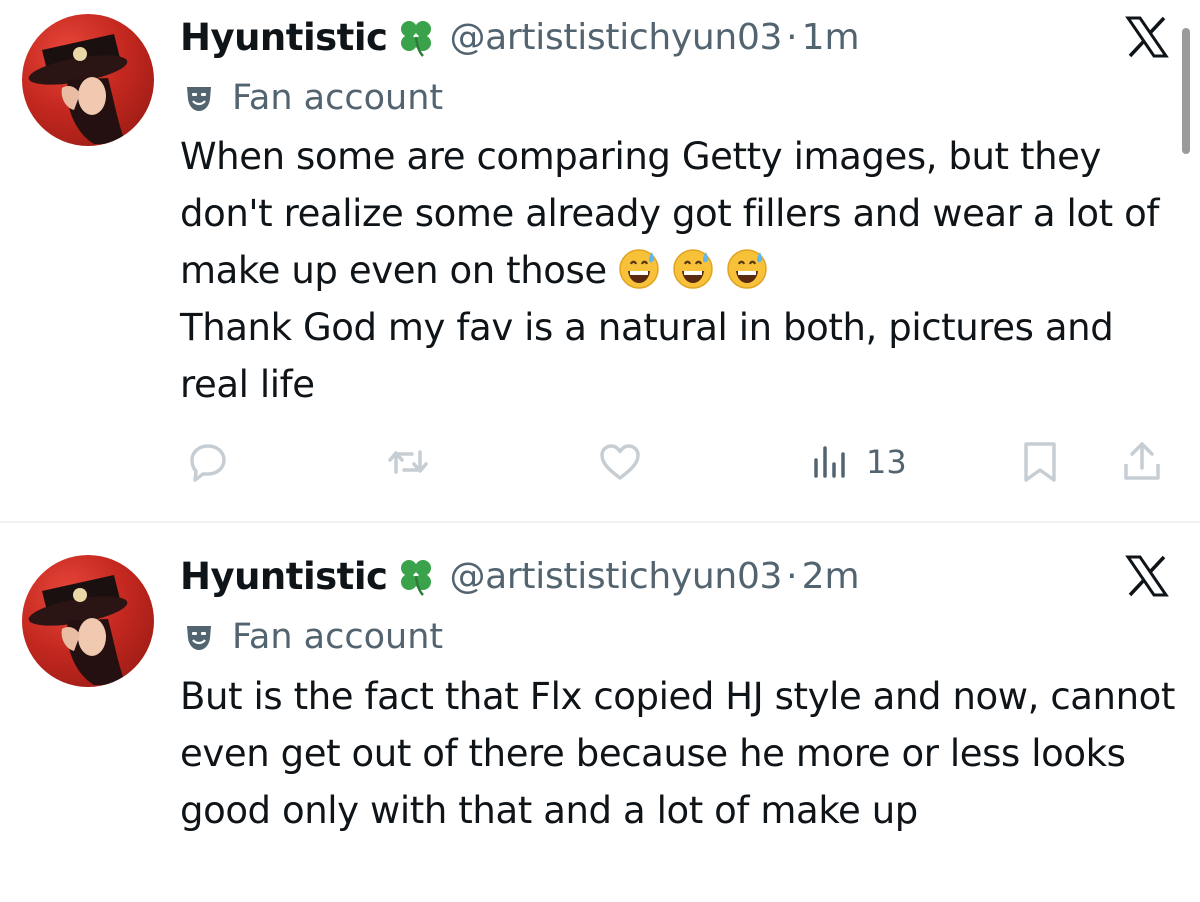  What do you see at coordinates (831, 576) in the screenshot?
I see `timestamp: 2m` at bounding box center [831, 576].